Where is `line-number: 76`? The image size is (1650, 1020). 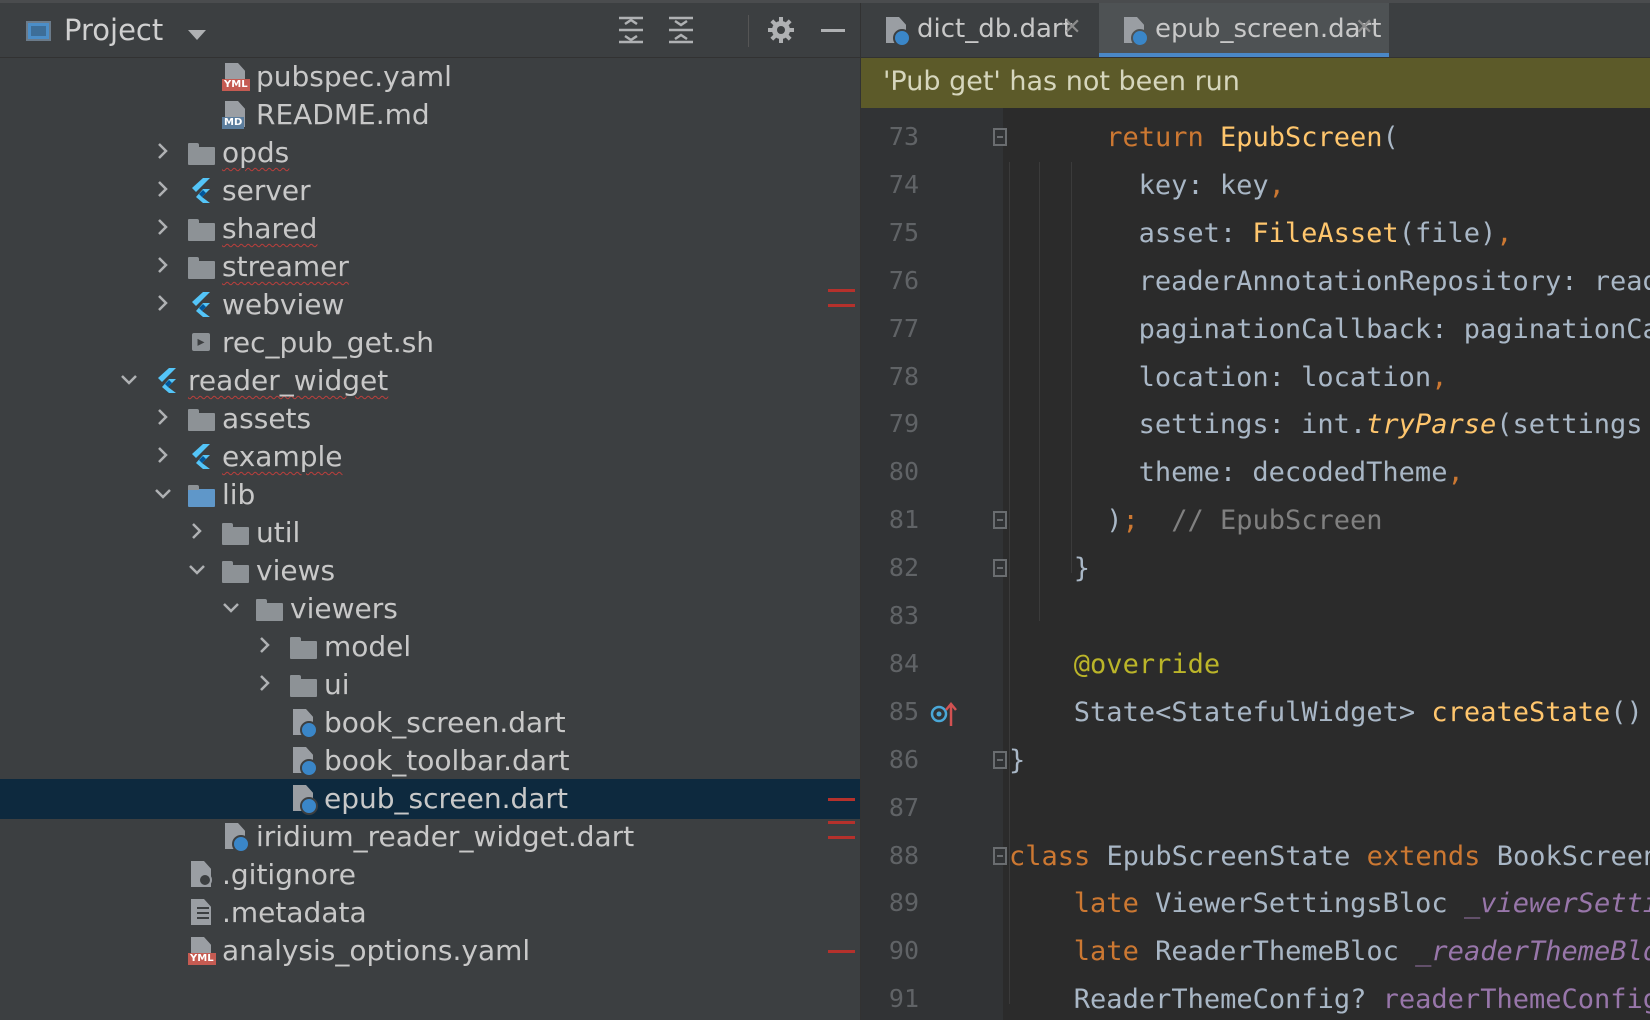 line-number: 76 is located at coordinates (903, 280).